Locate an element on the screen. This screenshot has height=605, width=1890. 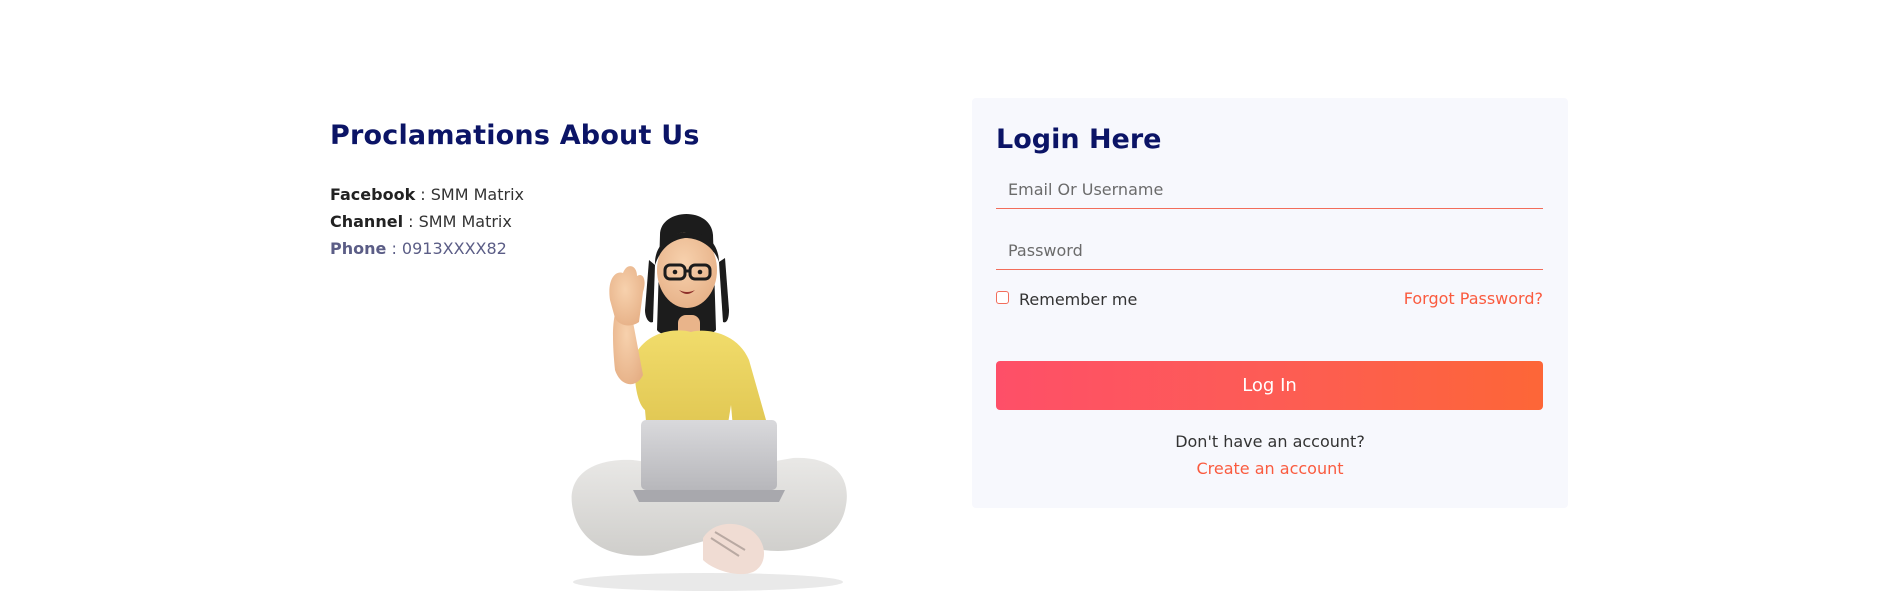
remember-me-label: Remember me is located at coordinates (1078, 299).